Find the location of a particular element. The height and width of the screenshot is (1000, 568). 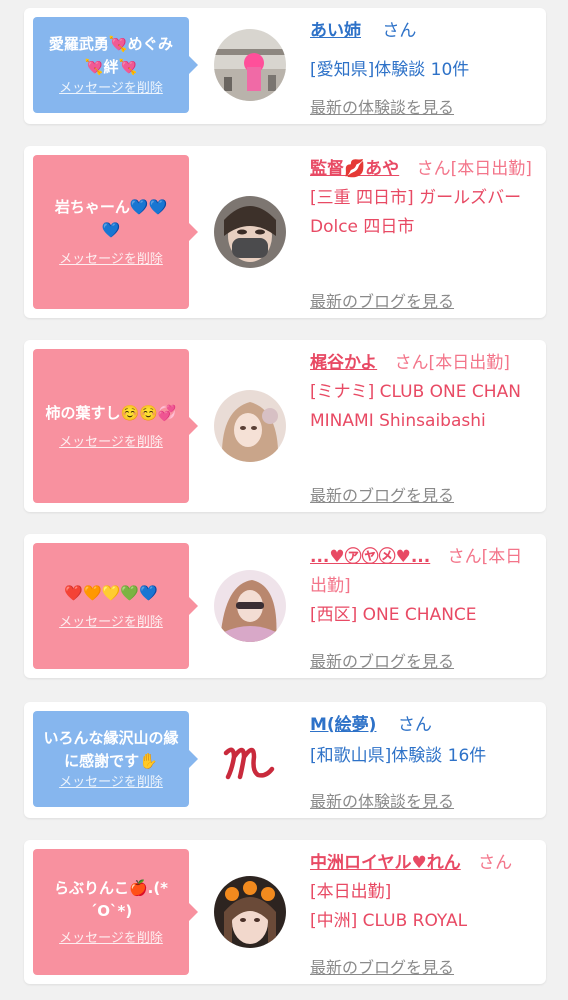

cast-name: 中洲ロイヤル♥れん is located at coordinates (385, 863).